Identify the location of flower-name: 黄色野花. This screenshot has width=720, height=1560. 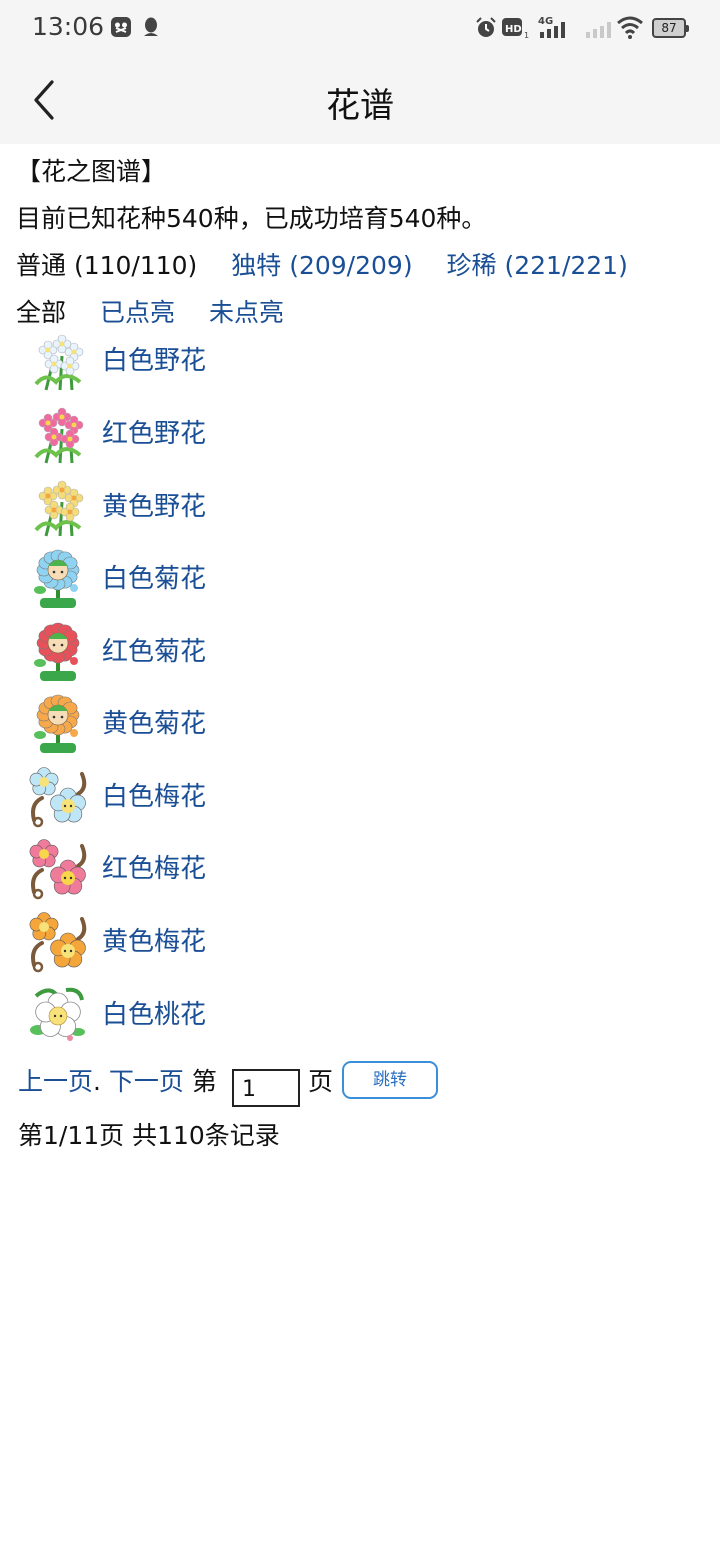
(154, 504).